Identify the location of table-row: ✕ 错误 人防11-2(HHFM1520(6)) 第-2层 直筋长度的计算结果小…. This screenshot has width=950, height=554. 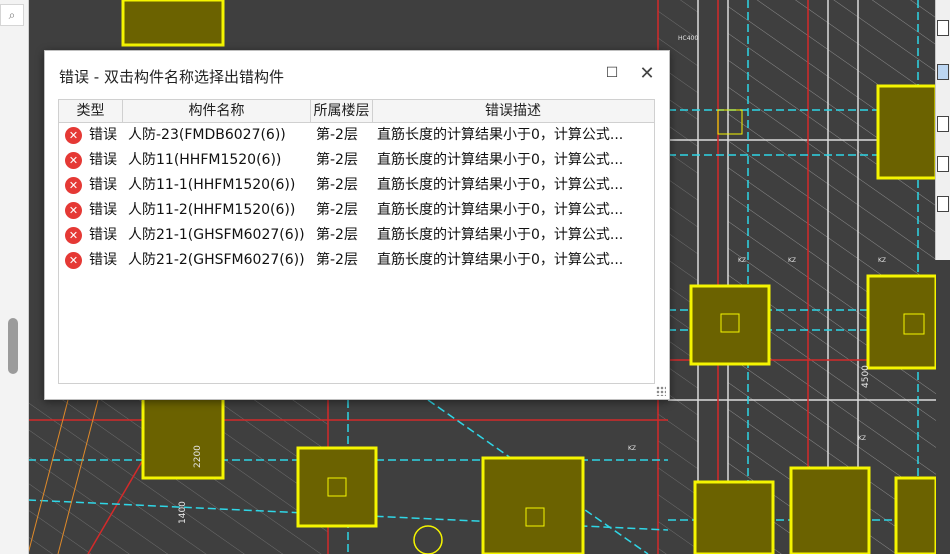
(356, 210).